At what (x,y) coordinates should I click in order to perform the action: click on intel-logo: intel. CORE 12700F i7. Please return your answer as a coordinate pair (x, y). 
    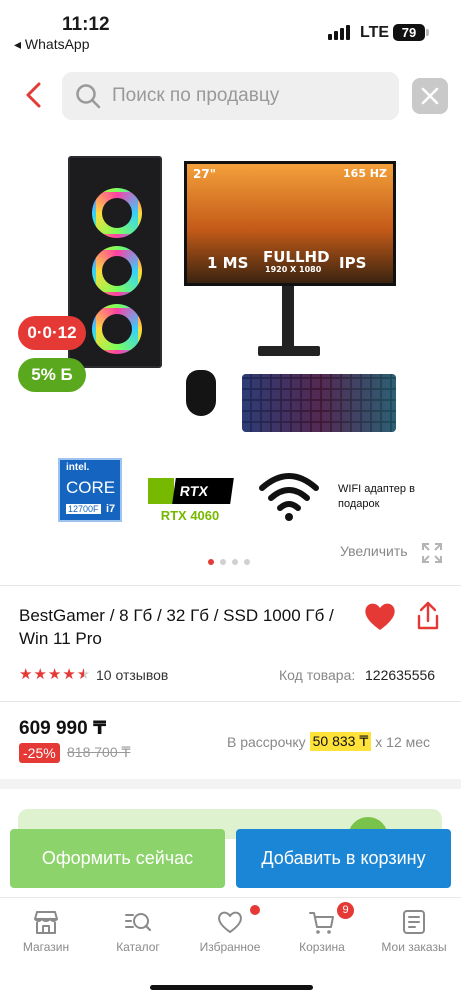
    Looking at the image, I should click on (90, 490).